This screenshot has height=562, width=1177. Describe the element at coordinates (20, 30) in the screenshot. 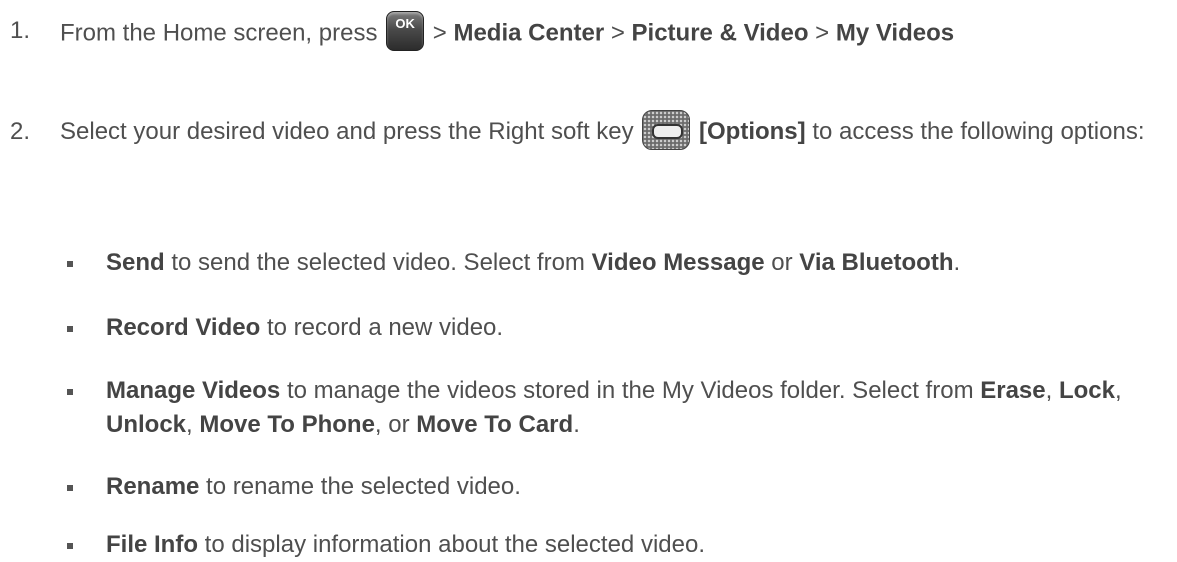

I see `step-number: 1.` at that location.